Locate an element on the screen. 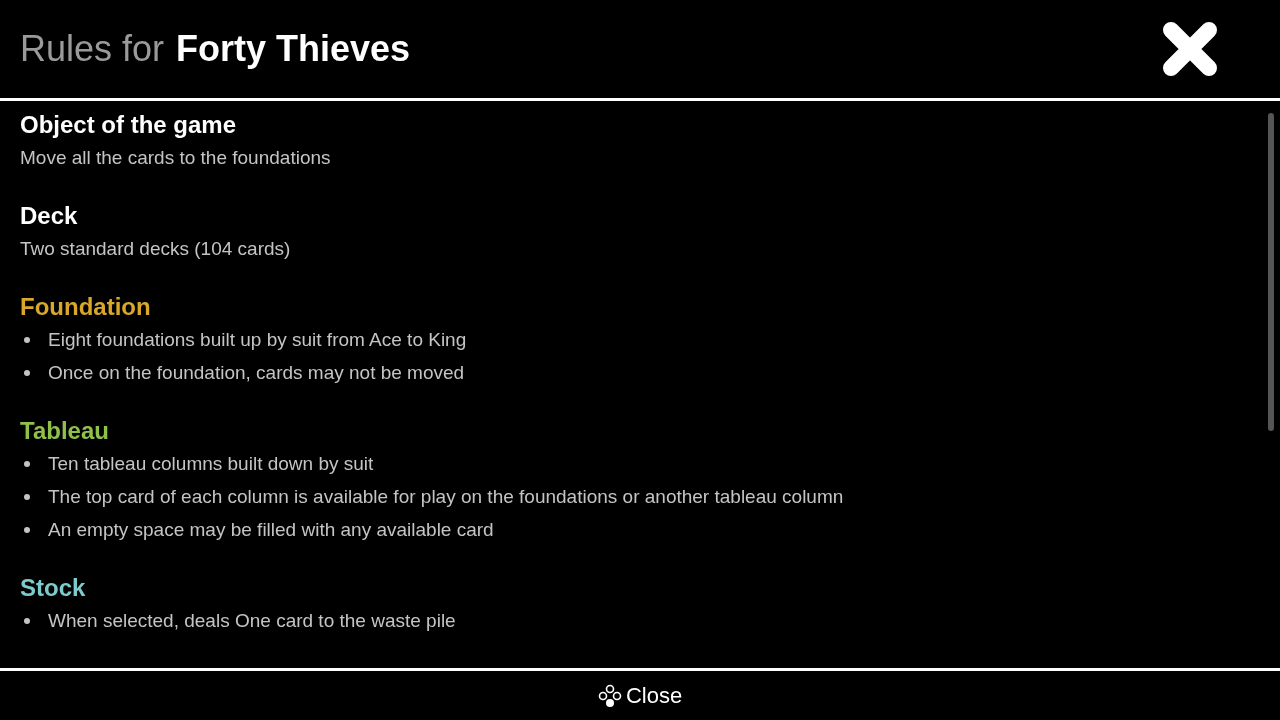  close-icon is located at coordinates (1190, 49).